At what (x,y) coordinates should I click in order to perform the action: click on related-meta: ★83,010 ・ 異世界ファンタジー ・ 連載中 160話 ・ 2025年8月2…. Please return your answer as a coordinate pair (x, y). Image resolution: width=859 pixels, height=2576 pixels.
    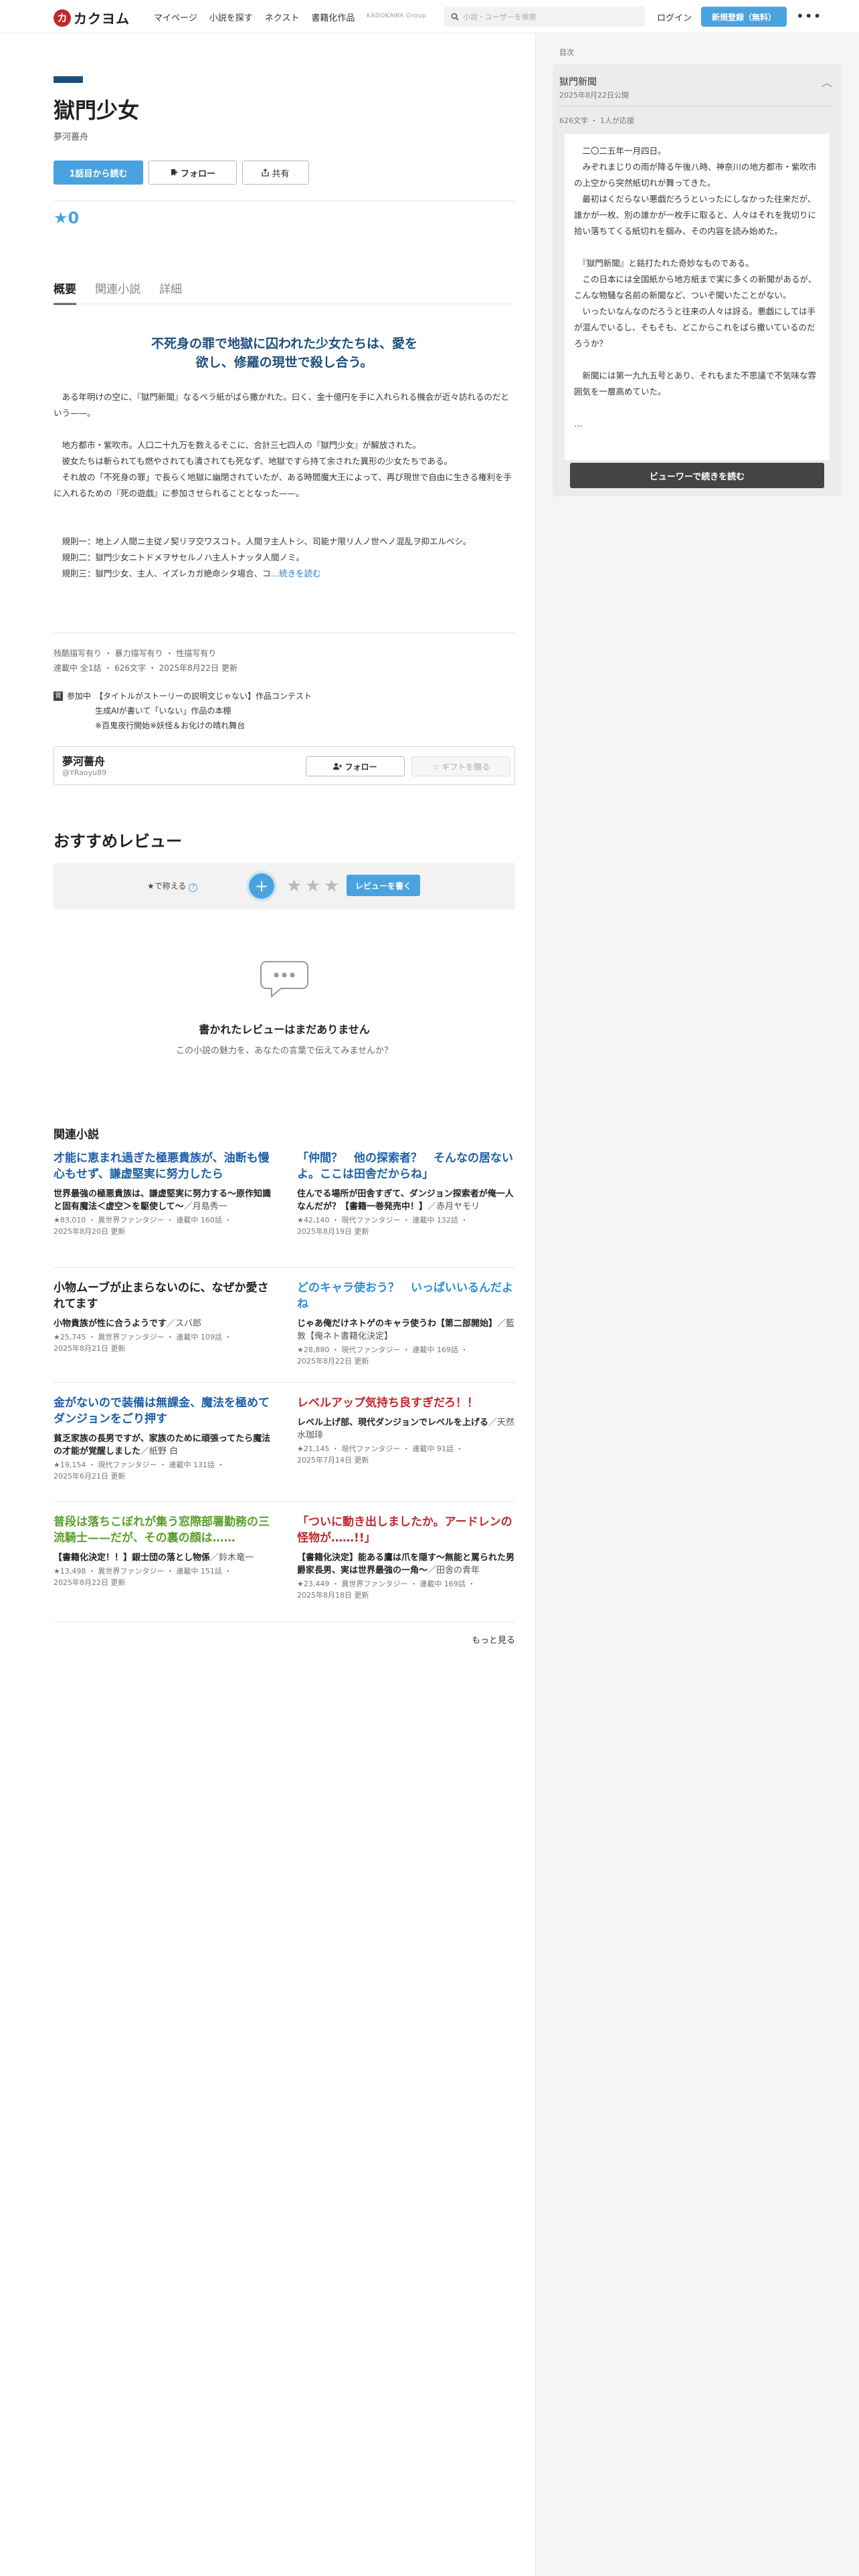
    Looking at the image, I should click on (164, 1225).